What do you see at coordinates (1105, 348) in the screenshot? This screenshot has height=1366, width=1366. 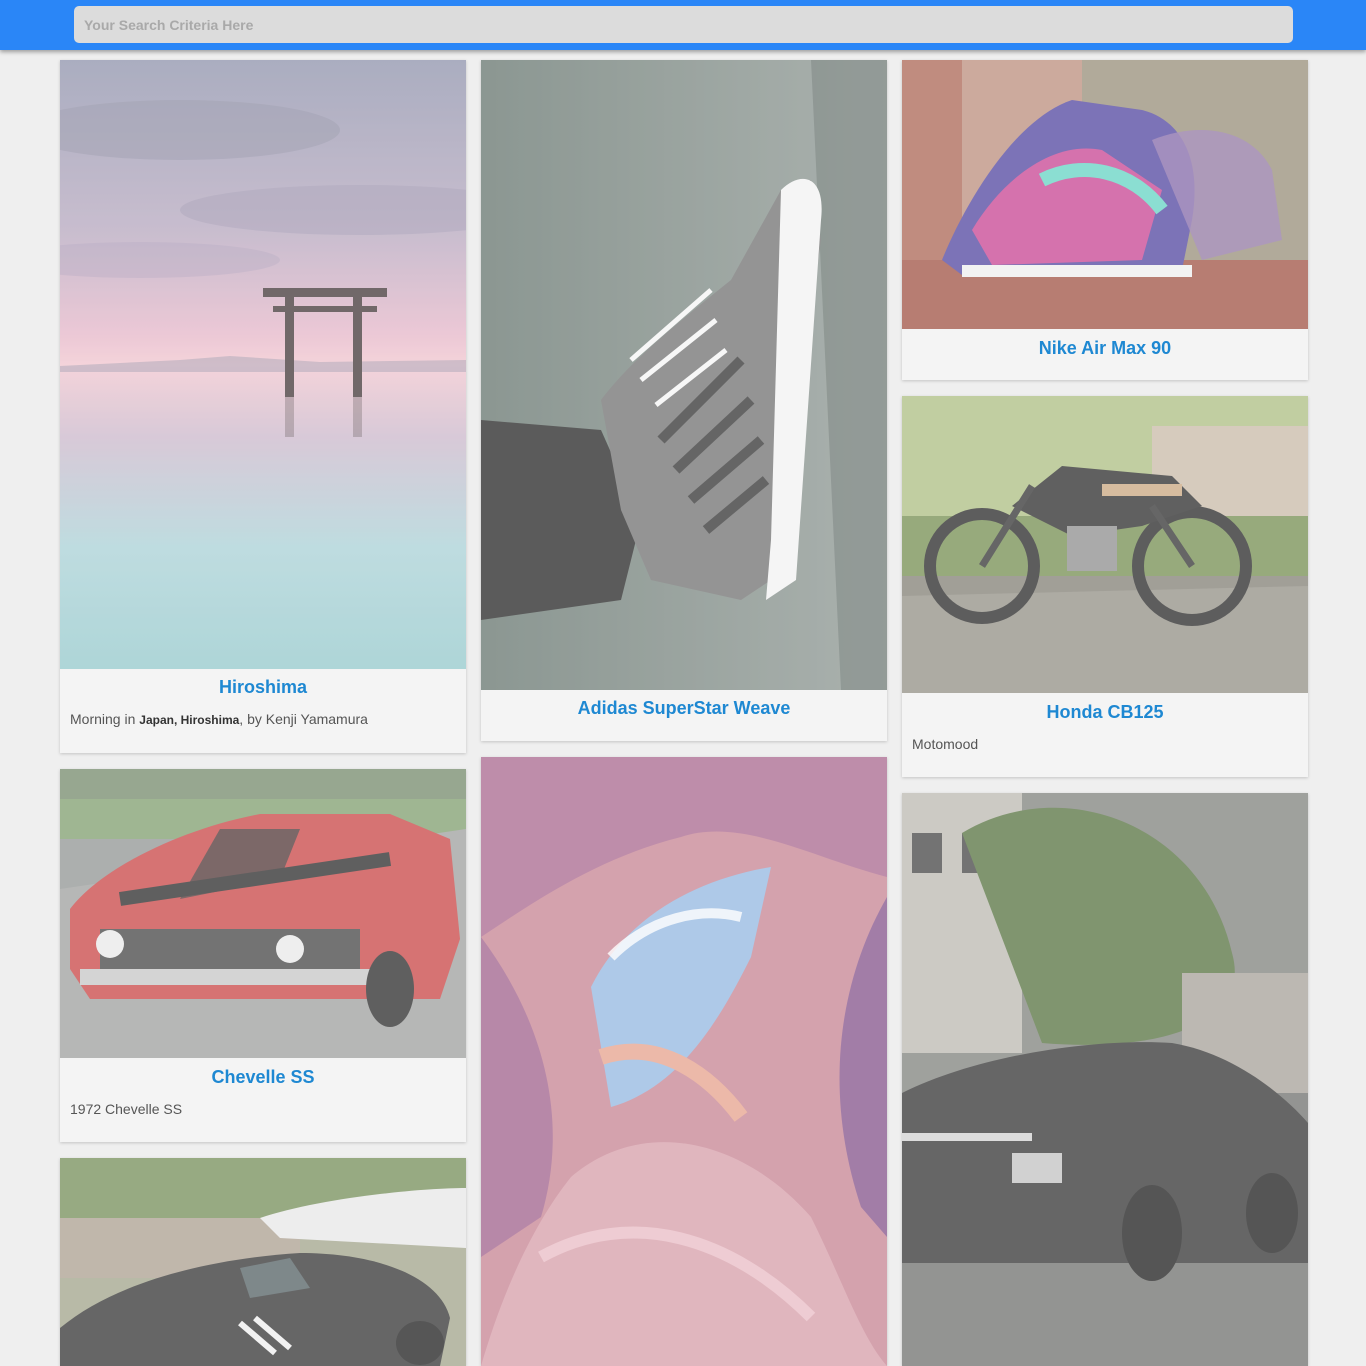 I see `card-title: Nike Air Max 90` at bounding box center [1105, 348].